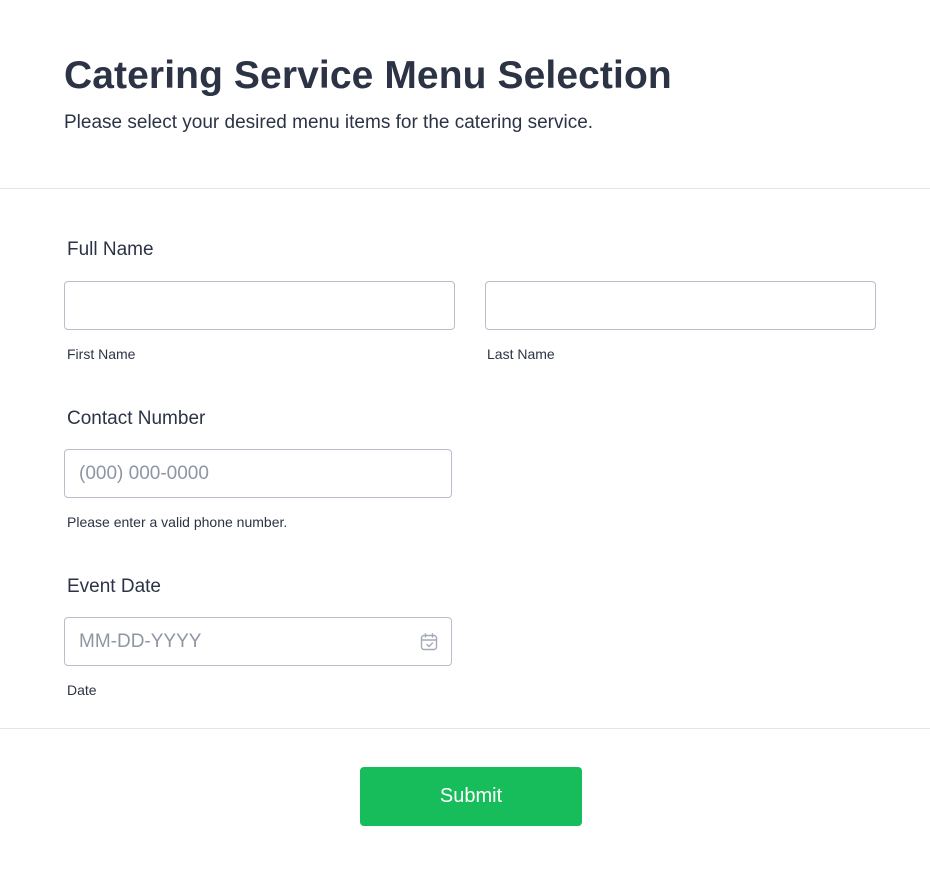 The image size is (930, 876). I want to click on contact-number-input, so click(258, 473).